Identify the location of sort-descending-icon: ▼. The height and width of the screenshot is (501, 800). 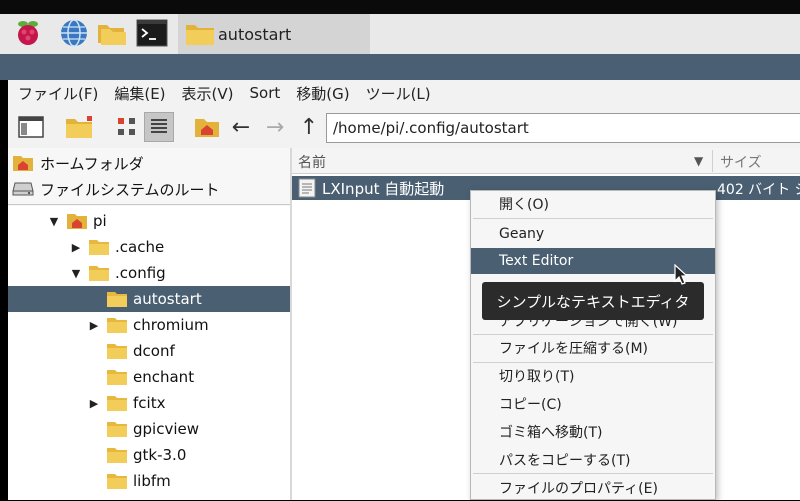
(699, 161).